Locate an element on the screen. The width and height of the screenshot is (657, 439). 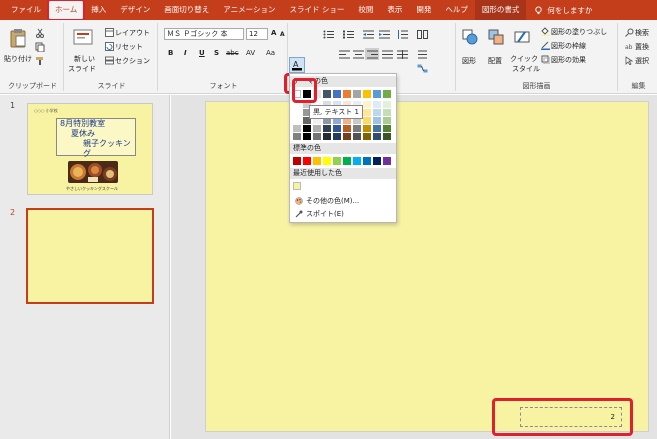
quick-styles-icon is located at coordinates (522, 37).